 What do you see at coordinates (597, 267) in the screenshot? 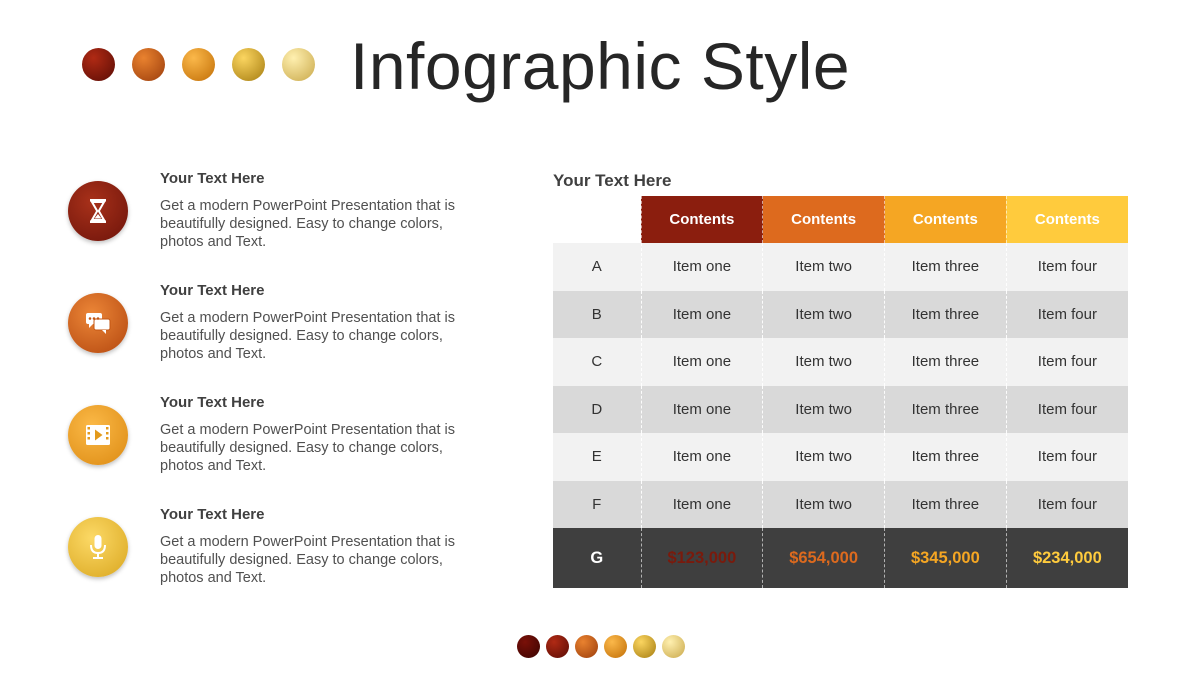
I see `row-label: A` at bounding box center [597, 267].